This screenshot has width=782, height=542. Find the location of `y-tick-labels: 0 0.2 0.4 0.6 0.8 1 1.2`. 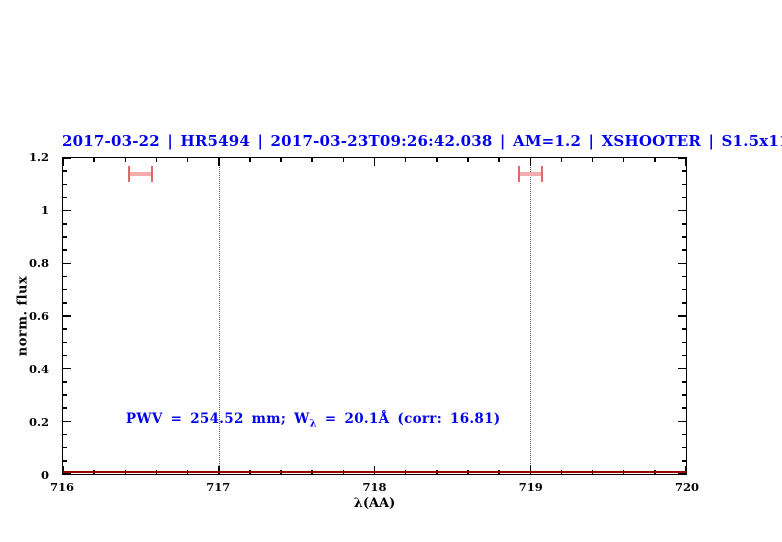

y-tick-labels: 0 0.2 0.4 0.6 0.8 1 1.2 is located at coordinates (28, 316).